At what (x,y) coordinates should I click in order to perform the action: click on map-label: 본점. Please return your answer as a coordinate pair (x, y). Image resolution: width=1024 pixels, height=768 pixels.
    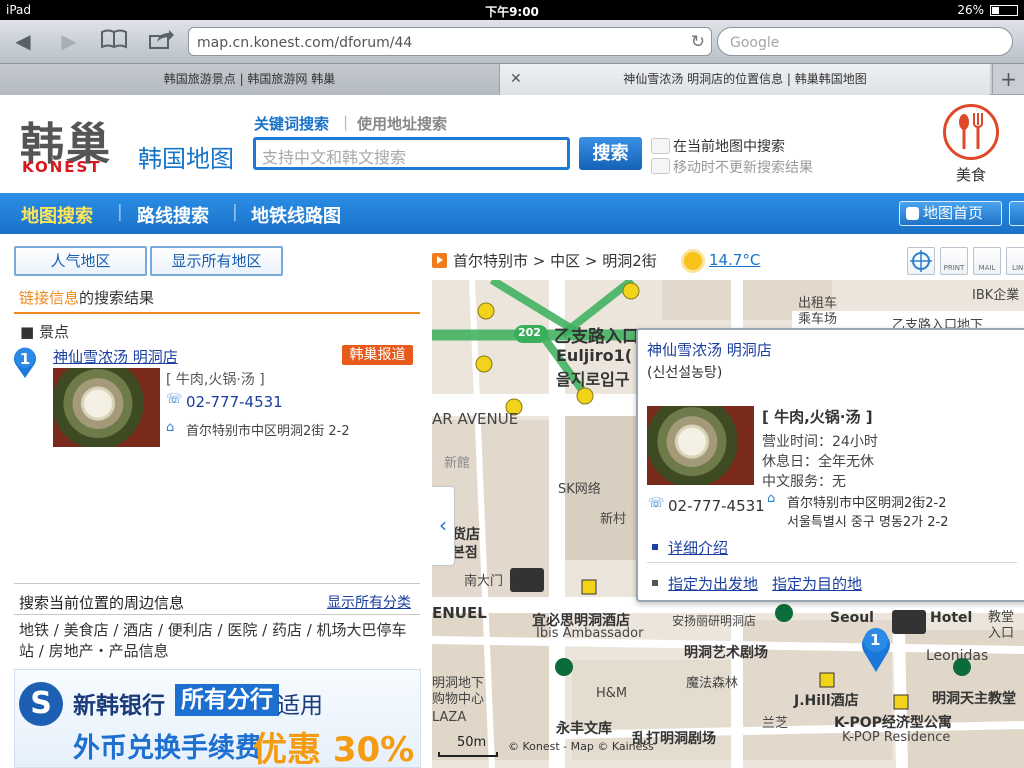
    Looking at the image, I should click on (465, 553).